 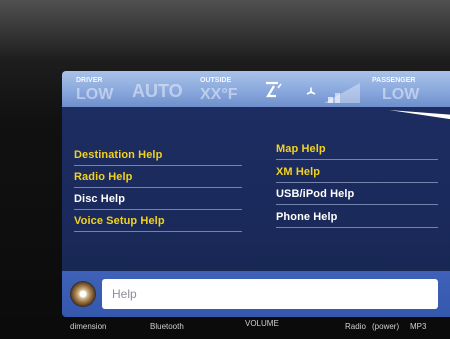 I want to click on xm-help-label: XM Help, so click(x=298, y=172).